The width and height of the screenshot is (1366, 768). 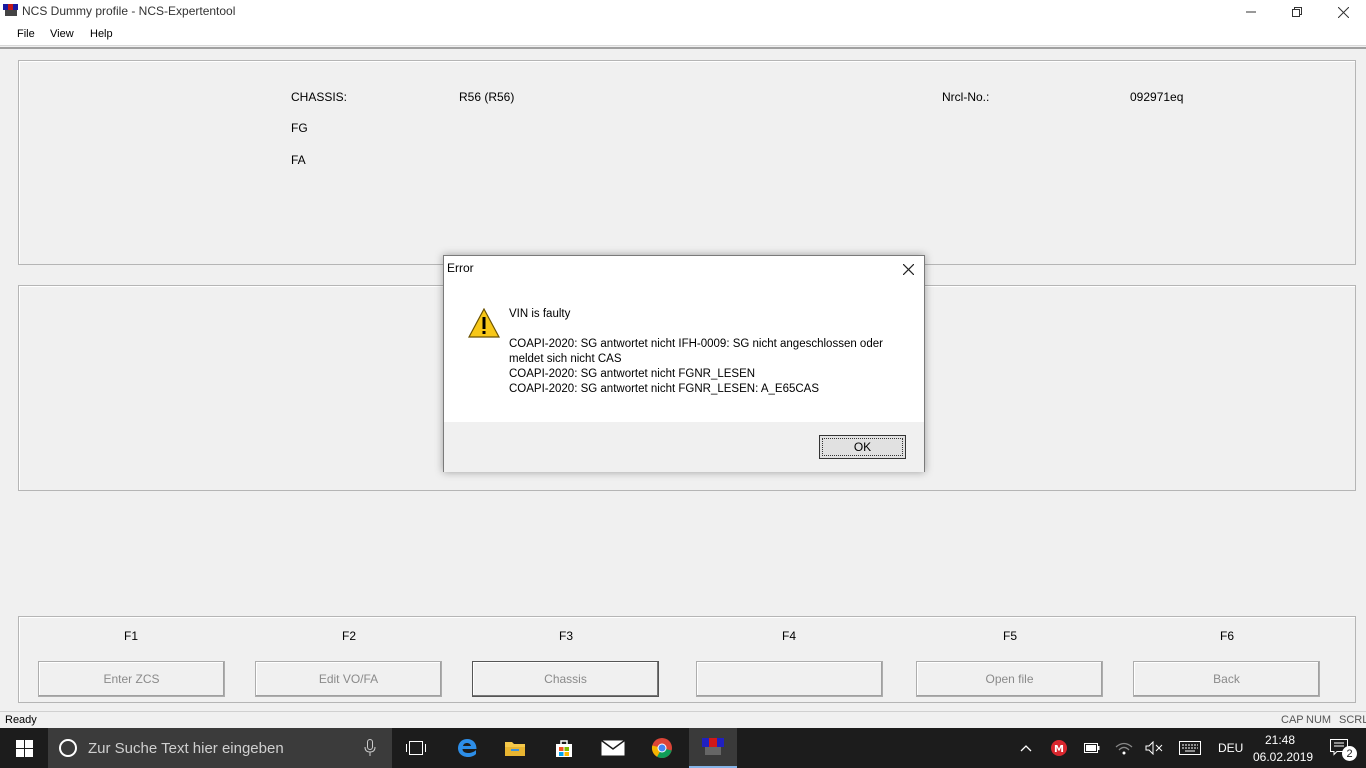 I want to click on fkey-label-f6: F6, so click(x=1226, y=636).